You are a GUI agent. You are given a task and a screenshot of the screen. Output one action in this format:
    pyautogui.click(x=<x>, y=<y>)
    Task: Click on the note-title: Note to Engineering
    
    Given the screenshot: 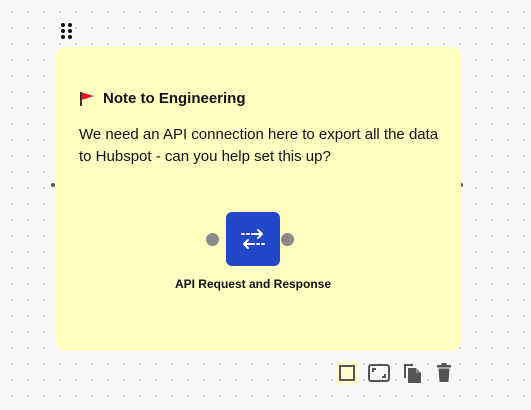 What is the action you would take?
    pyautogui.click(x=174, y=98)
    